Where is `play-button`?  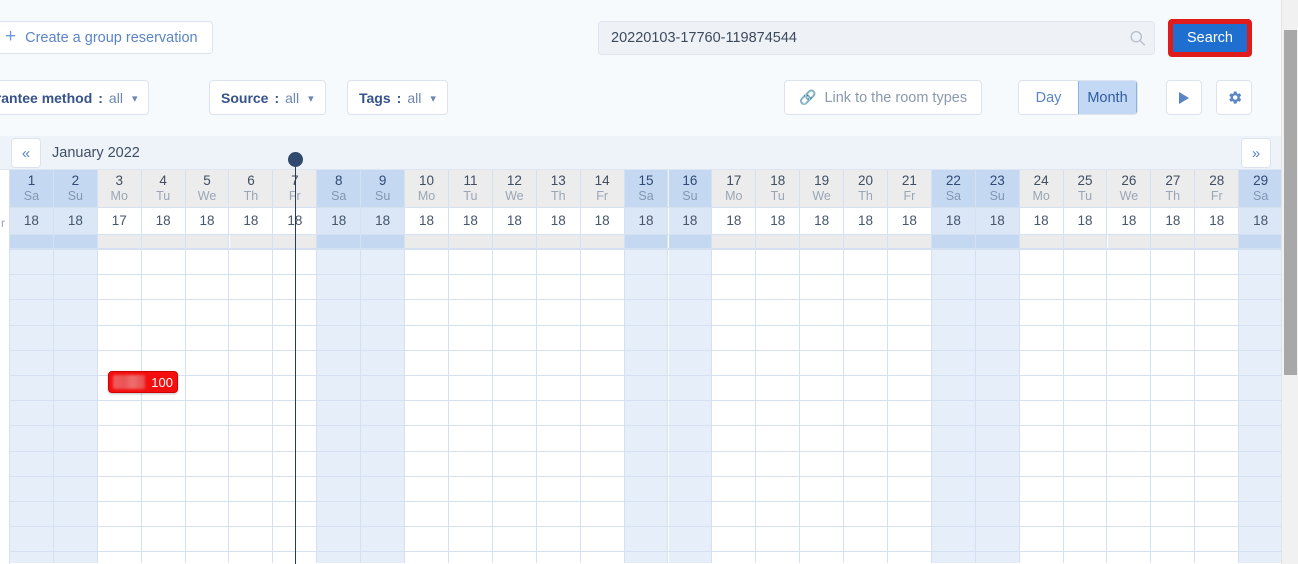 play-button is located at coordinates (1184, 97).